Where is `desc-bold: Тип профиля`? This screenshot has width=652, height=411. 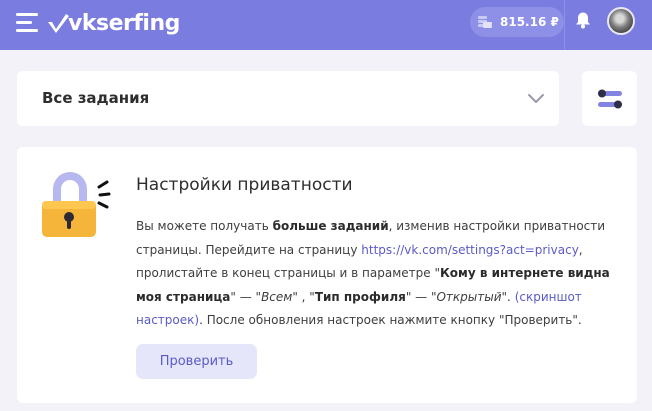
desc-bold: Тип профиля is located at coordinates (360, 296).